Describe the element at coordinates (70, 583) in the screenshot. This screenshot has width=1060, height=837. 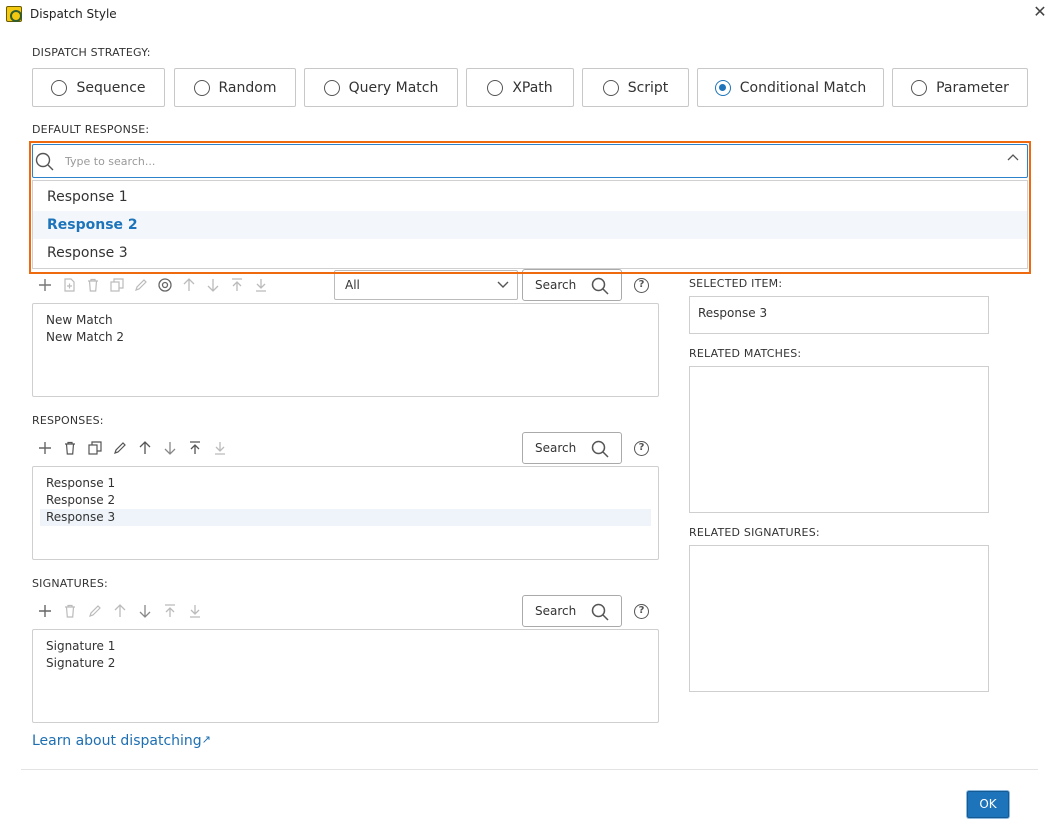
I see `signatures-label: SIGNATURES:` at that location.